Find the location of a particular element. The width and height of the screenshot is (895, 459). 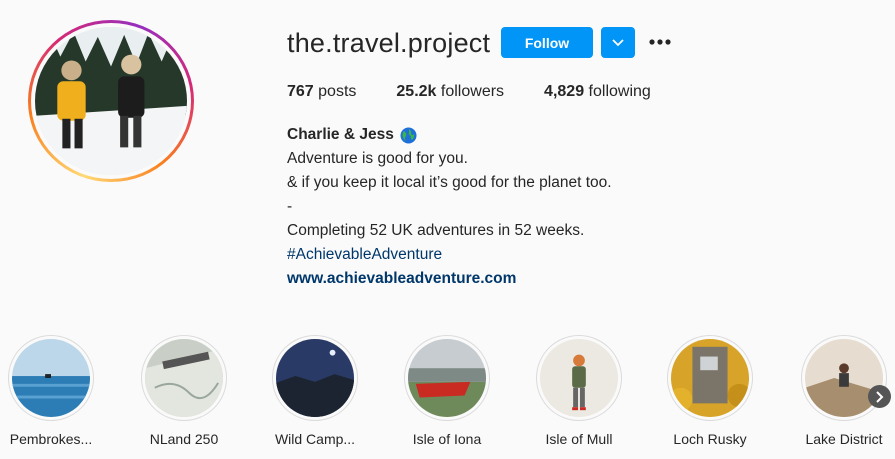

options-button is located at coordinates (660, 42).